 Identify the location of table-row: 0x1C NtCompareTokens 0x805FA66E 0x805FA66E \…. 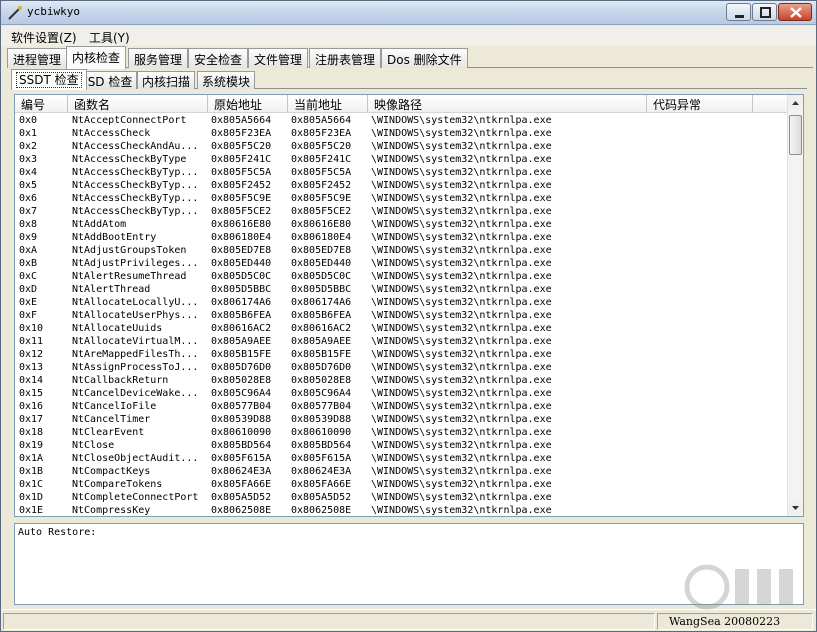
(401, 484).